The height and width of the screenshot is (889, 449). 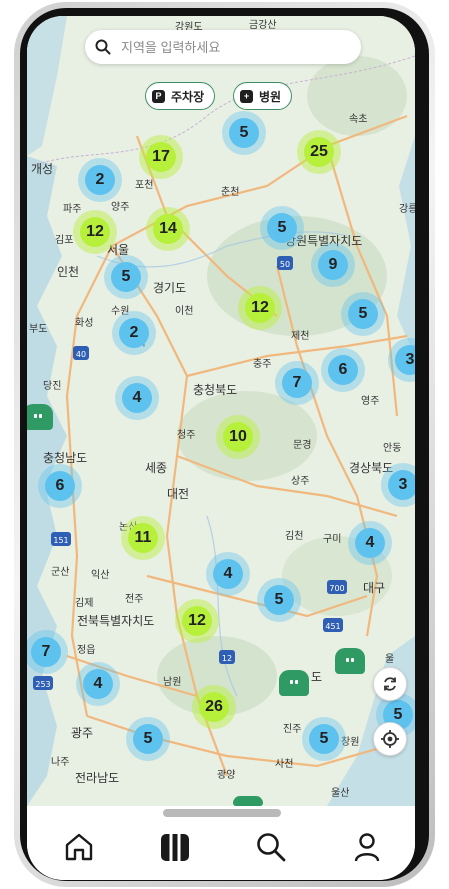 I want to click on map-cluster: 10, so click(x=238, y=437).